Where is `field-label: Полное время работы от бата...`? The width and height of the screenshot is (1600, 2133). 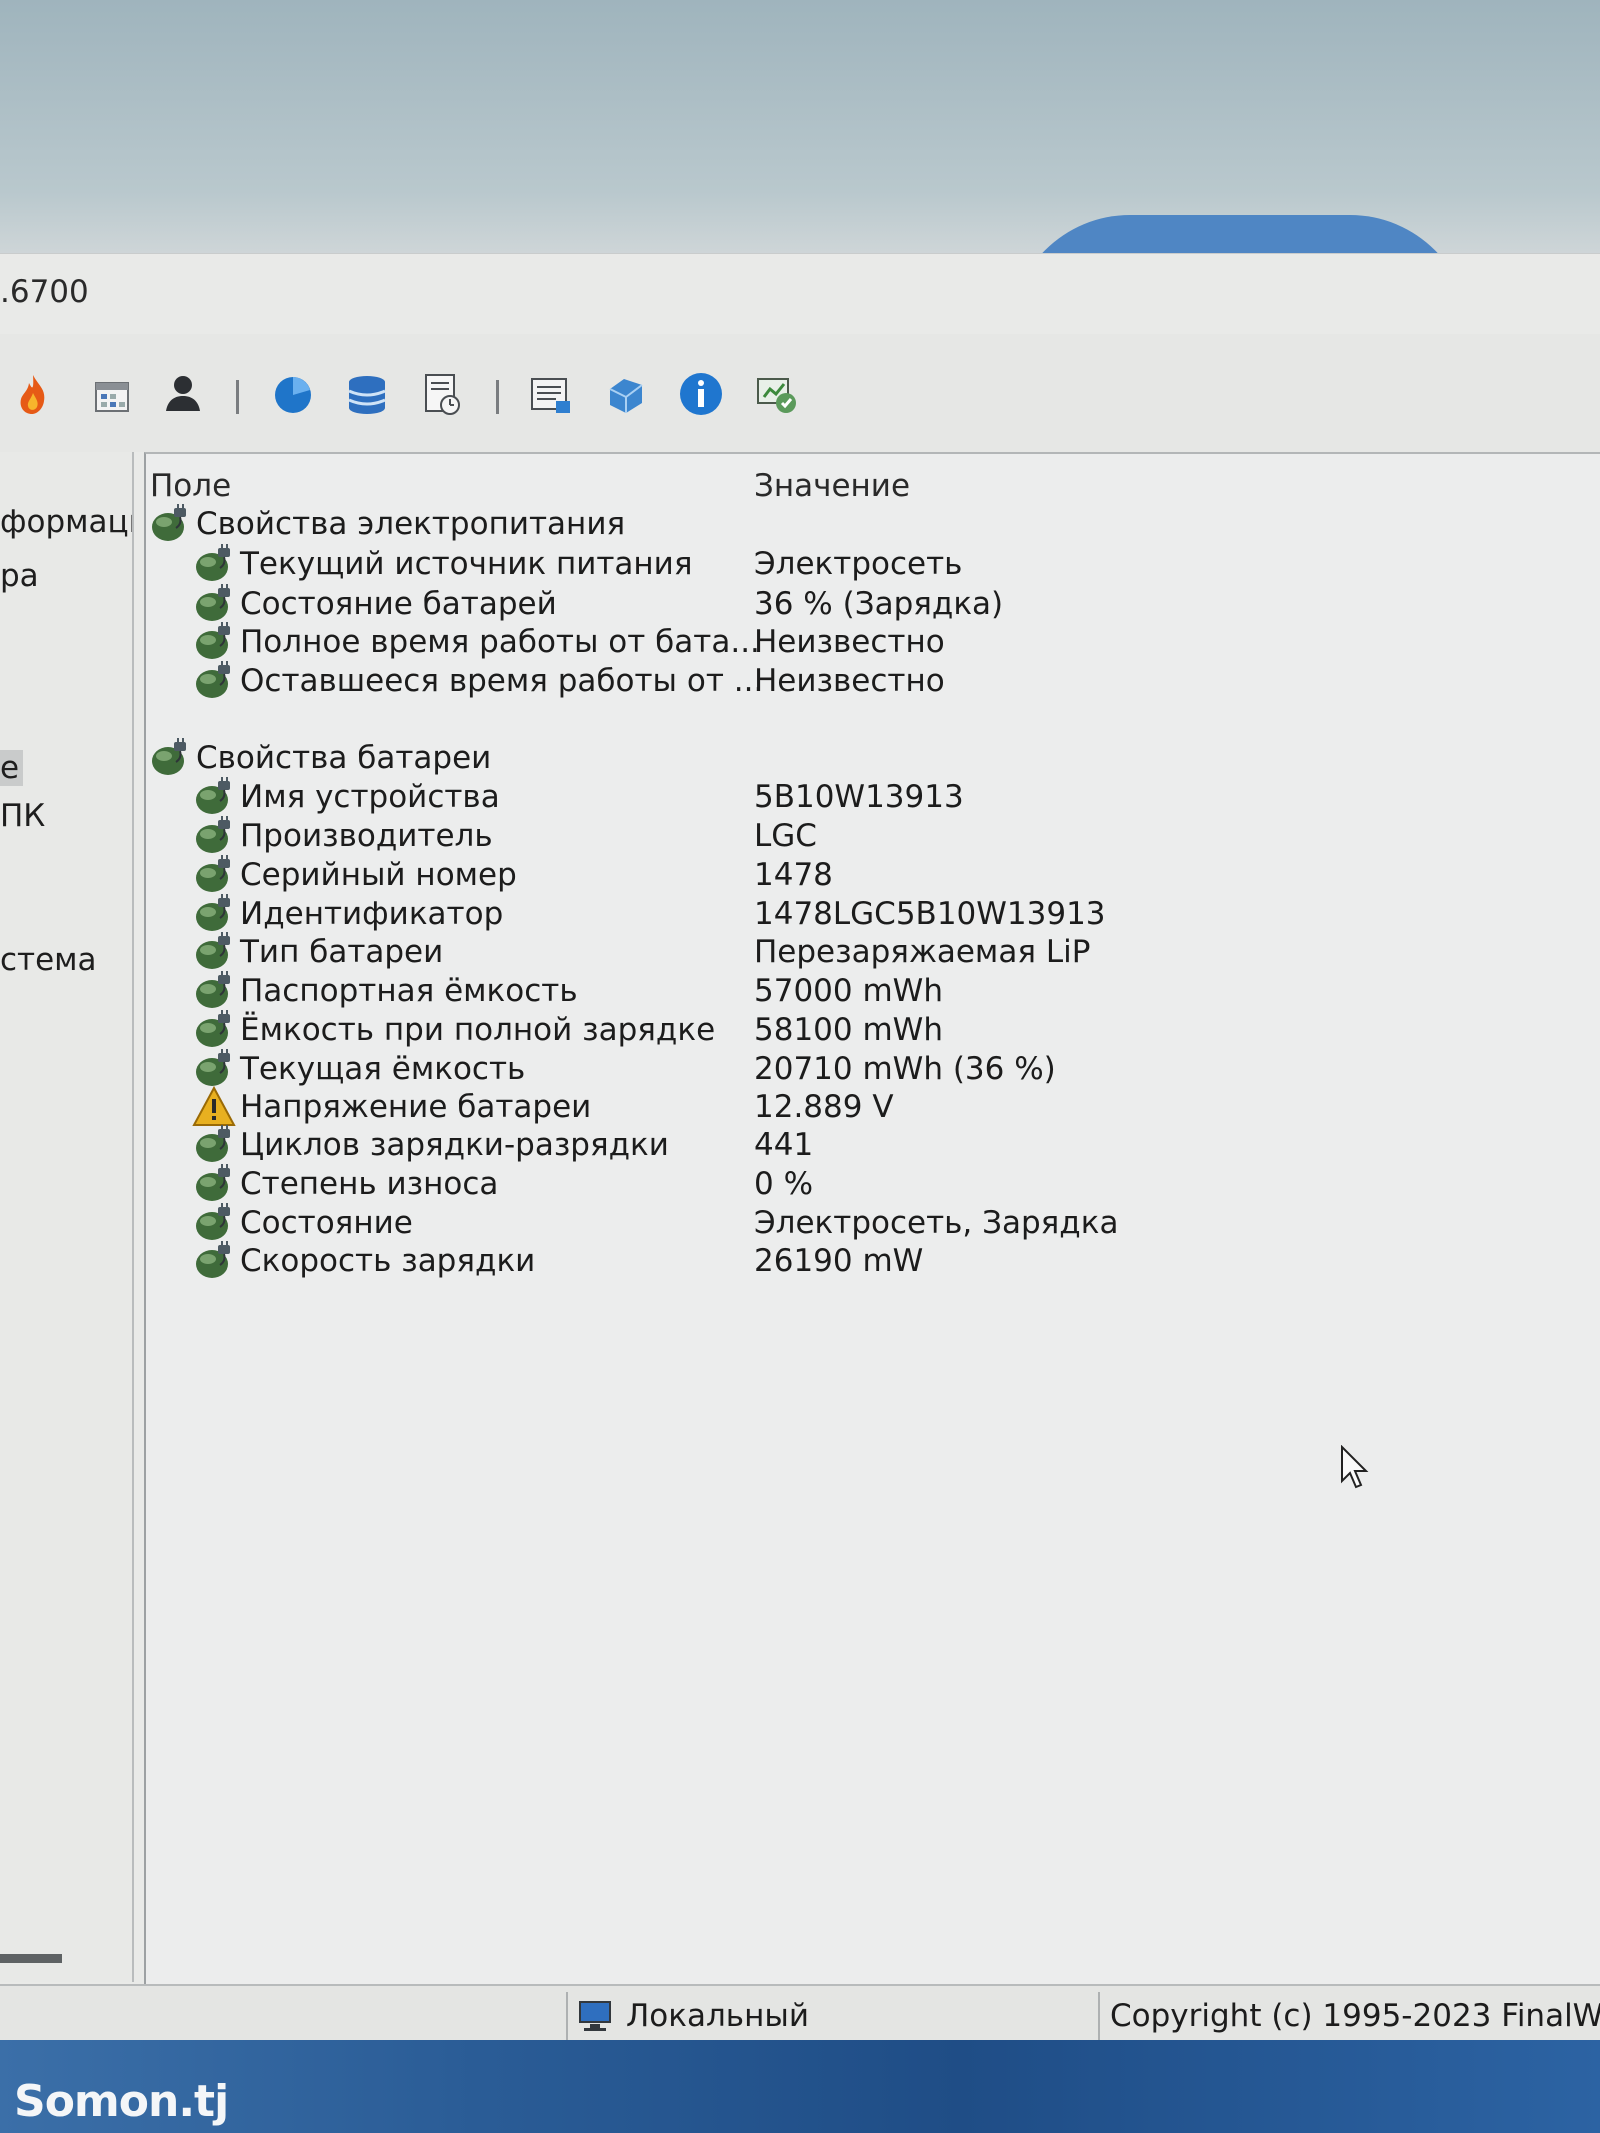 field-label: Полное время работы от бата... is located at coordinates (500, 642).